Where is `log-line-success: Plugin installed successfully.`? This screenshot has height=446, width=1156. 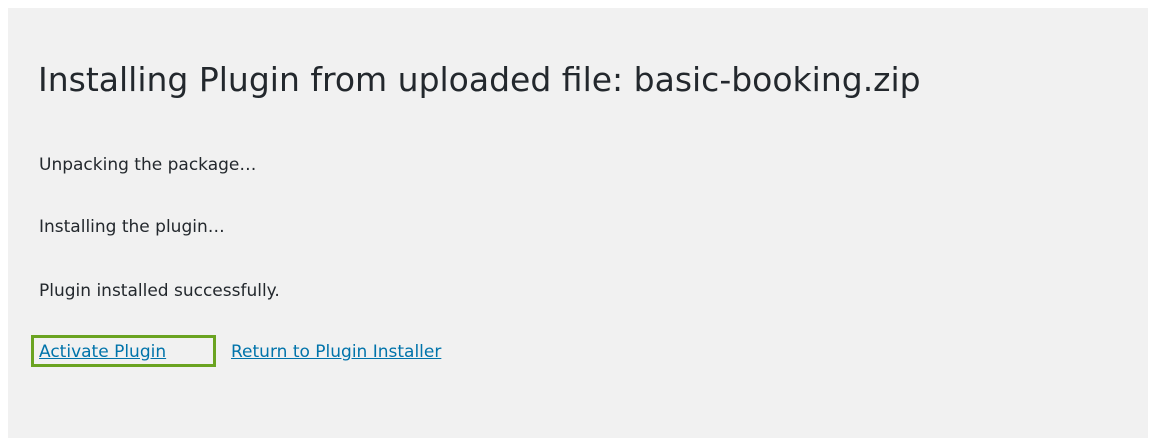 log-line-success: Plugin installed successfully. is located at coordinates (159, 291).